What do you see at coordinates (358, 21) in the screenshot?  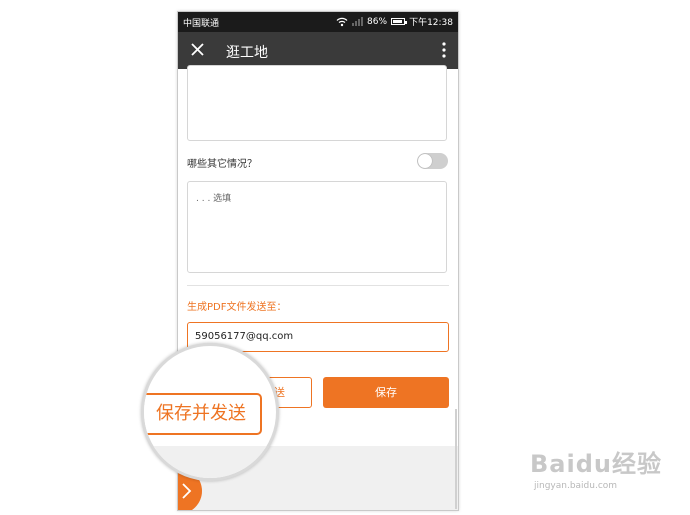 I see `signal-icon` at bounding box center [358, 21].